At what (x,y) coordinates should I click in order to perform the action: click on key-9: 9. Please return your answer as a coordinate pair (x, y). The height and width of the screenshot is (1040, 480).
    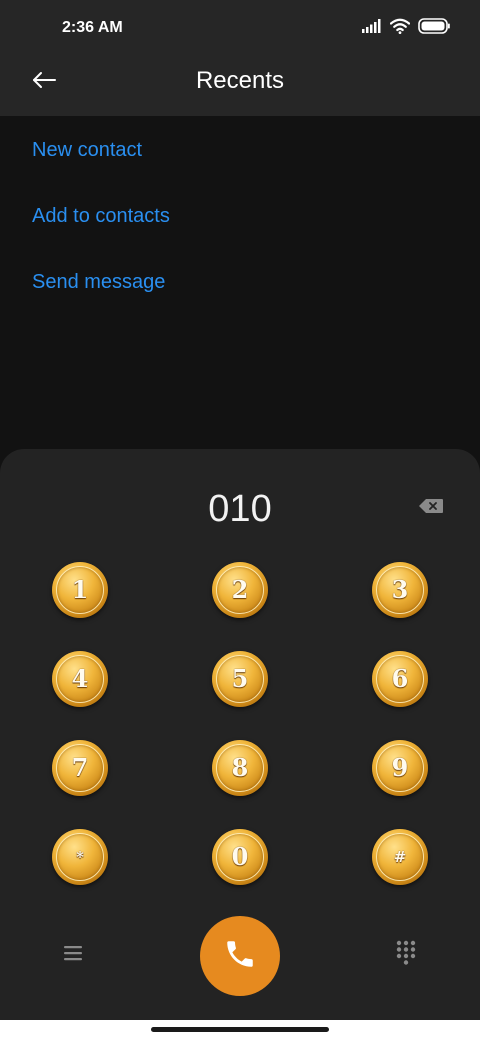
    Looking at the image, I should click on (400, 768).